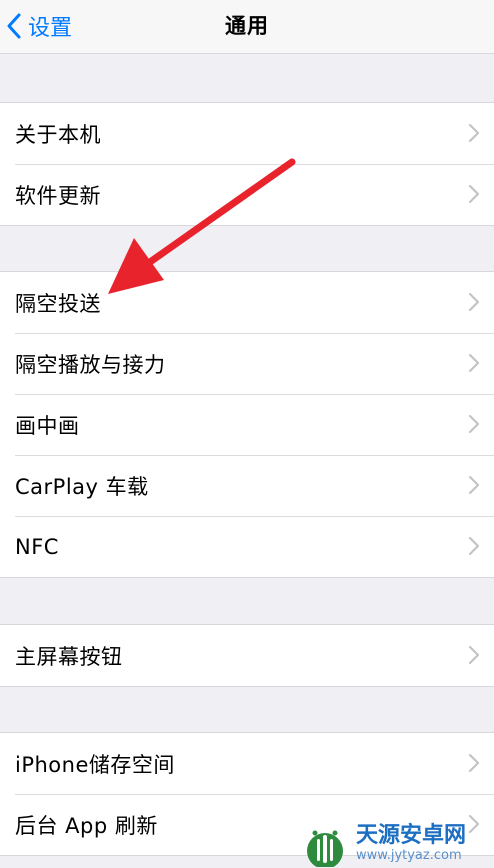 The width and height of the screenshot is (494, 868). What do you see at coordinates (58, 195) in the screenshot?
I see `settings-item-label: 软件更新` at bounding box center [58, 195].